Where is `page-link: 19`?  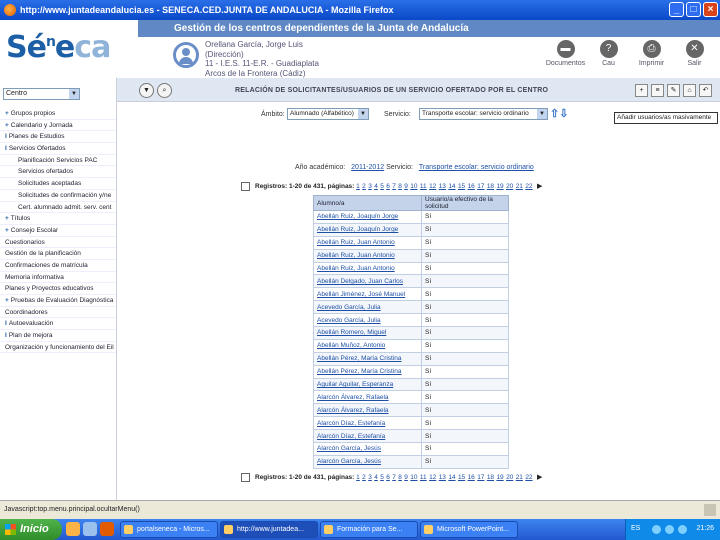 page-link: 19 is located at coordinates (499, 186).